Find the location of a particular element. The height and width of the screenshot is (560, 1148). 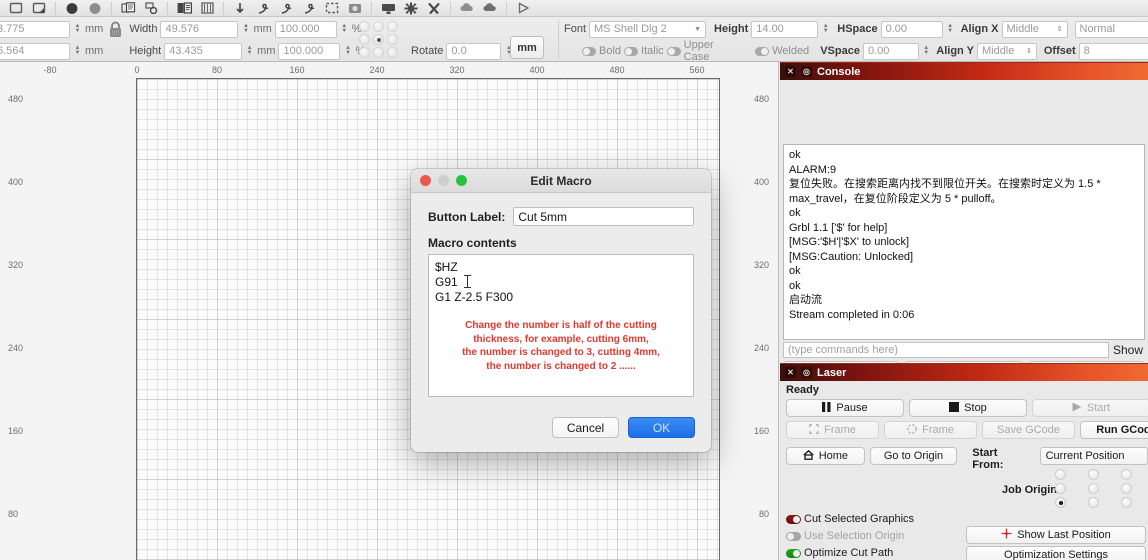

cloud-icon is located at coordinates (467, 8).